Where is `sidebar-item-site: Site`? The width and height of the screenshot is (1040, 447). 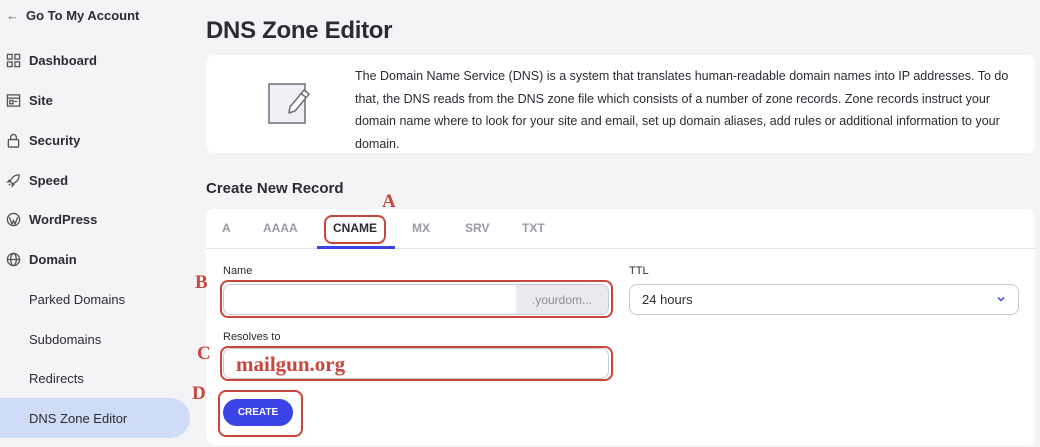
sidebar-item-site: Site is located at coordinates (29, 100).